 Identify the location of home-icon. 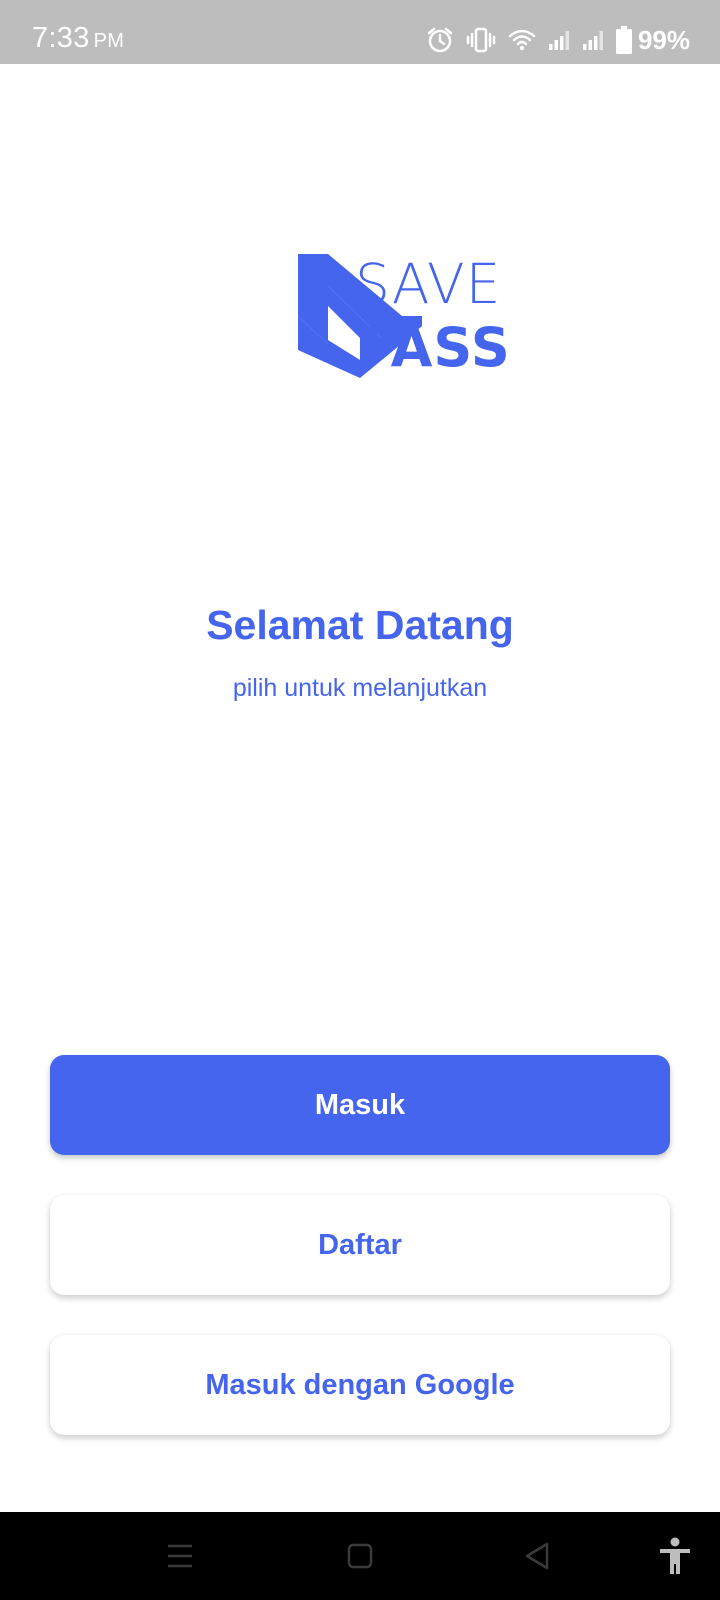
(360, 1556).